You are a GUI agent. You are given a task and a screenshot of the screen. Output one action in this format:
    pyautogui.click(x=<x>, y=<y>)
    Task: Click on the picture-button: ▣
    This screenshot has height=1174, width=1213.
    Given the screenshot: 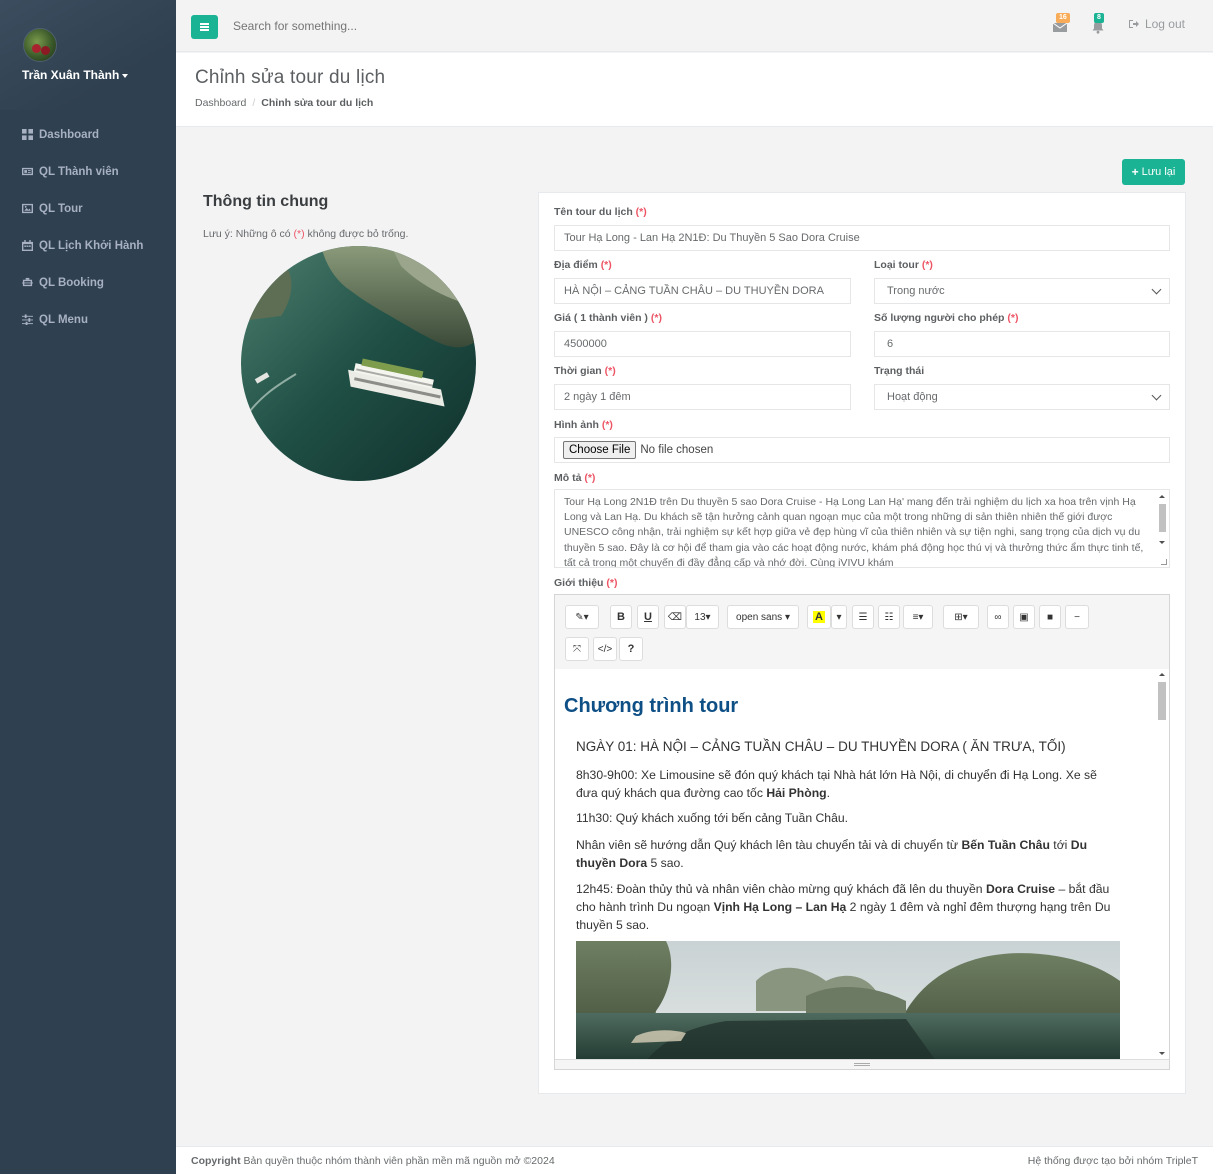 What is the action you would take?
    pyautogui.click(x=1024, y=617)
    